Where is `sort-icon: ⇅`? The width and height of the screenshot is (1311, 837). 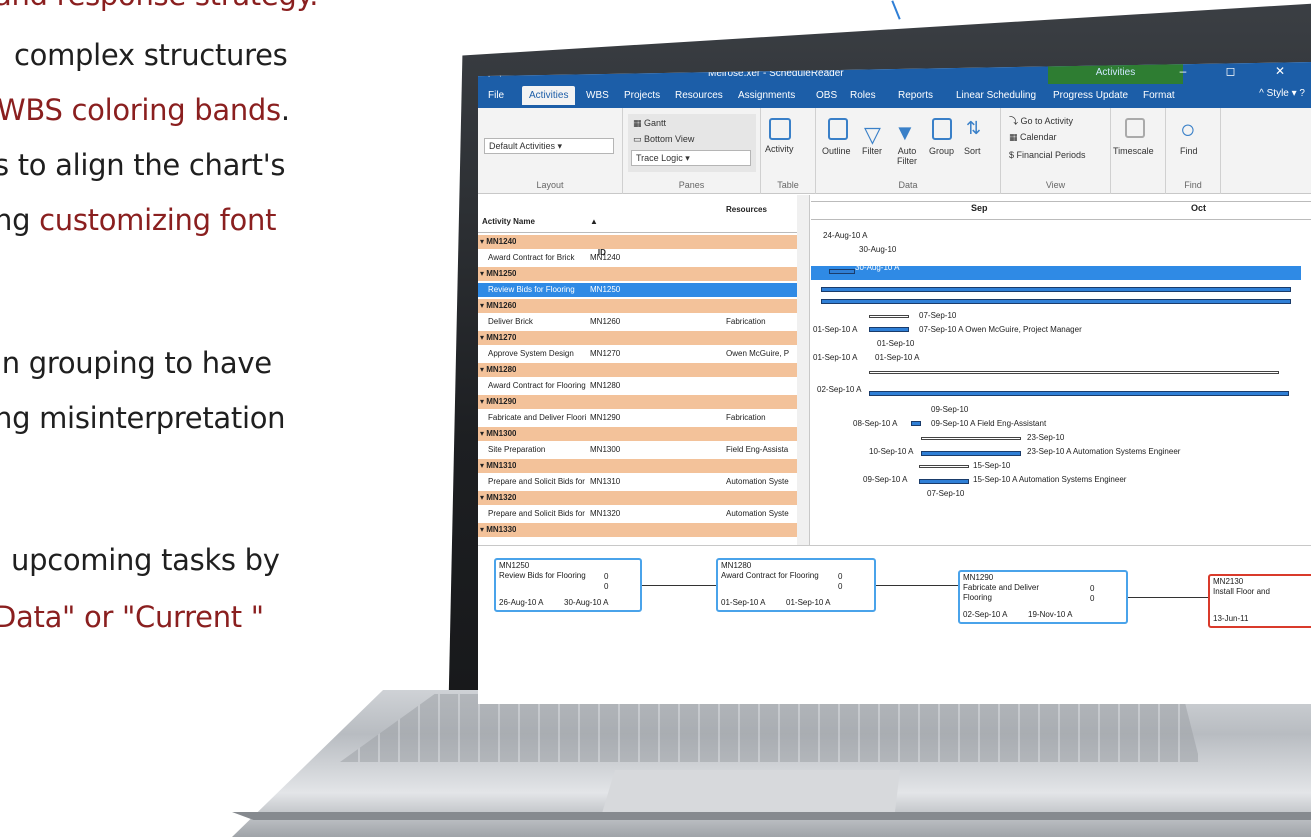 sort-icon: ⇅ is located at coordinates (973, 128).